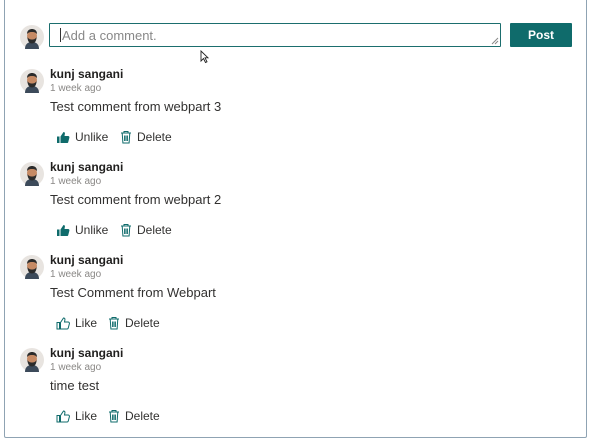 This screenshot has width=600, height=438. I want to click on text-caret, so click(60, 35).